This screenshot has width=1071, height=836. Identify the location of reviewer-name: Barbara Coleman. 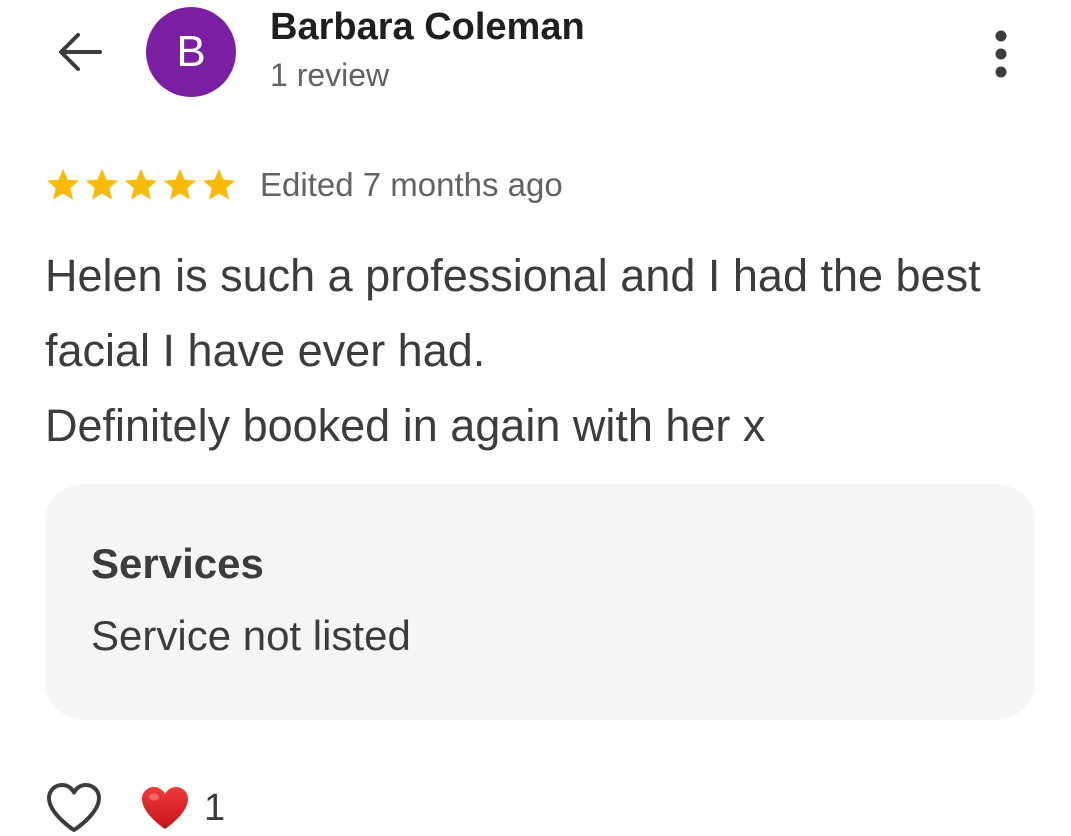
(427, 27).